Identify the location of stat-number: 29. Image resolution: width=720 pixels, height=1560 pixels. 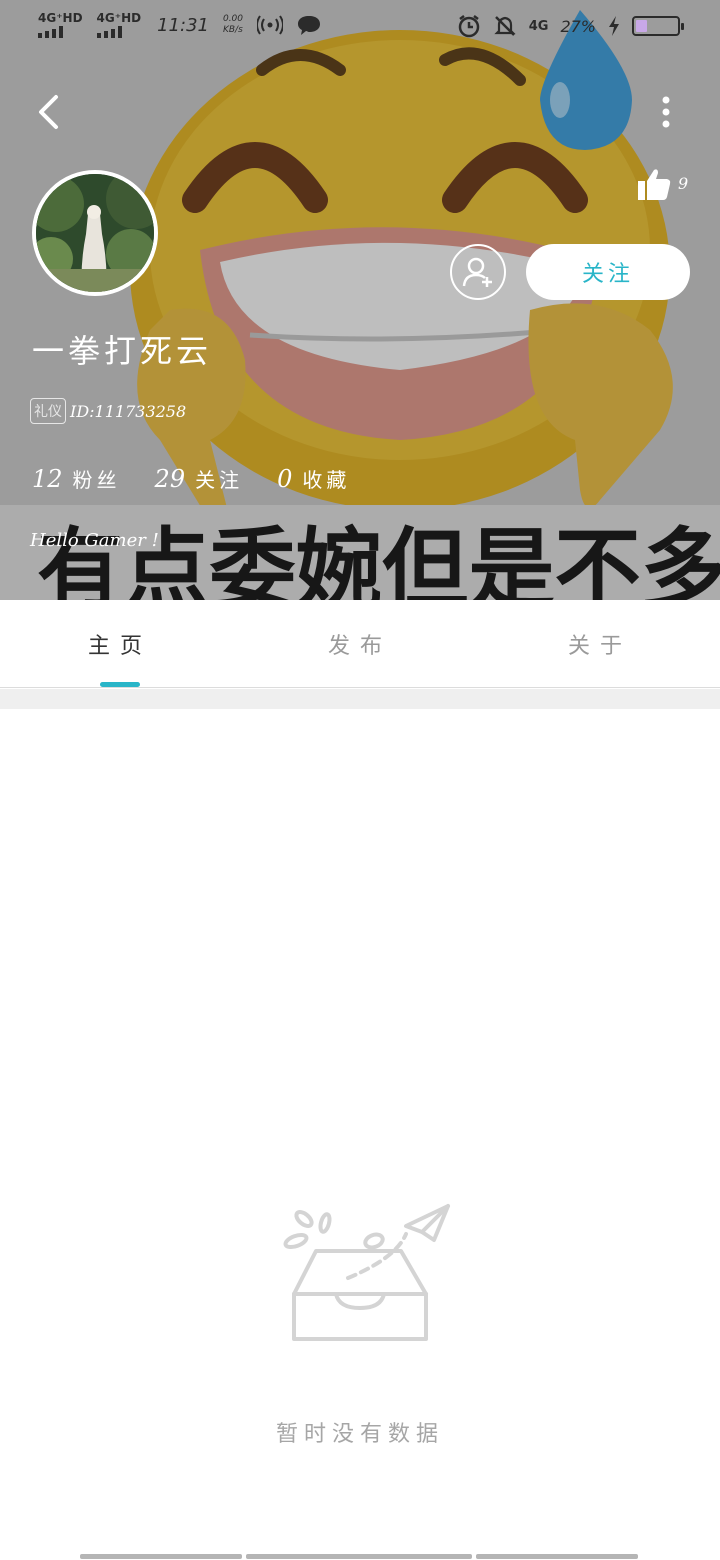
(170, 479).